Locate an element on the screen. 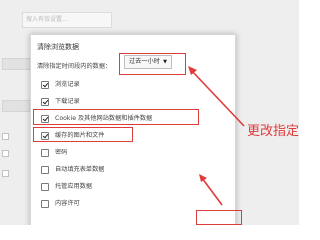  option-label: 托管应用数据 is located at coordinates (74, 186).